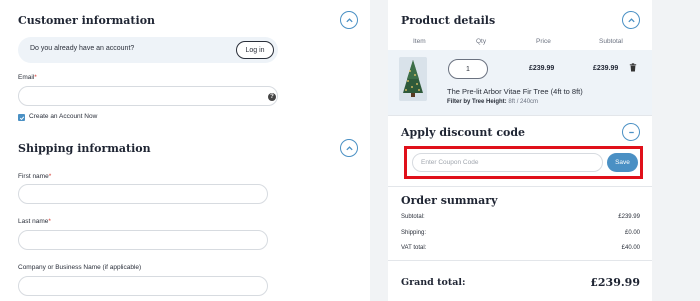 Image resolution: width=700 pixels, height=301 pixels. I want to click on last-name-label-text: Last name, so click(33, 221).